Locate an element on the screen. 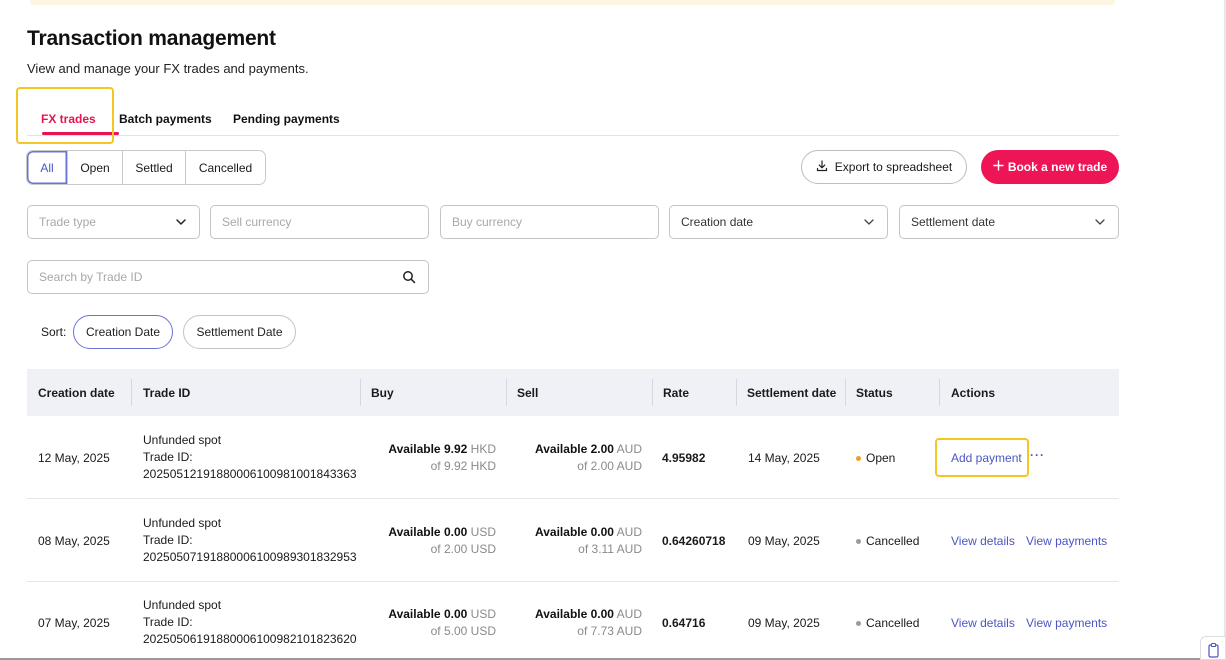  status-filter-segmented: All Open Settled Cancelled is located at coordinates (146, 167).